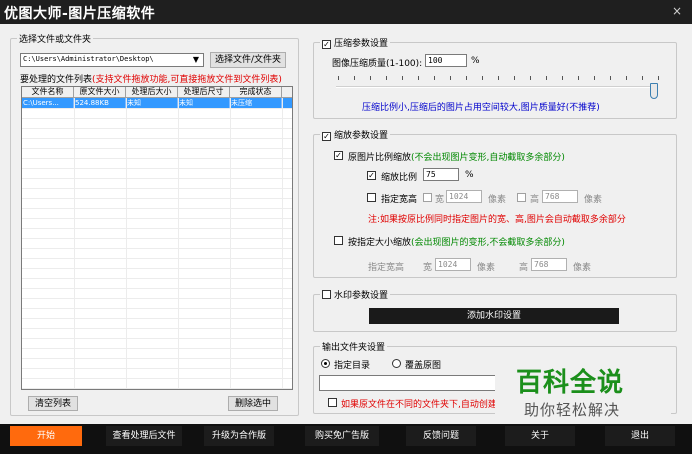 The width and height of the screenshot is (692, 454). Describe the element at coordinates (488, 158) in the screenshot. I see `proportional-hint: (不会出现图片变形,自动截取多余部分)` at that location.